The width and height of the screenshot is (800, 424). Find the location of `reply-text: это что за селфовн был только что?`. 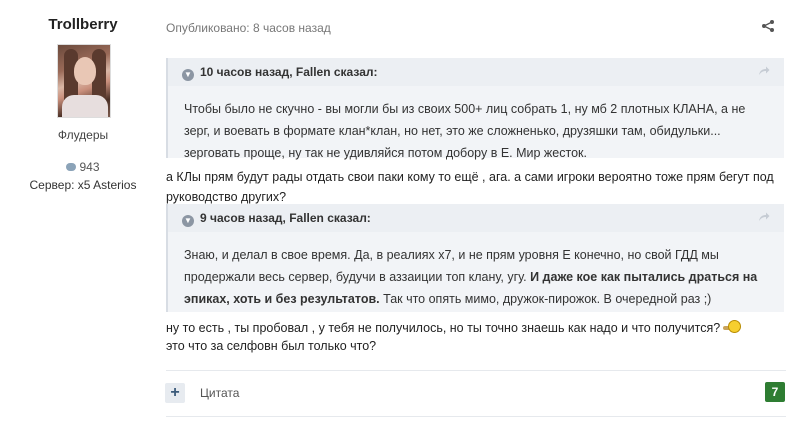

reply-text: это что за селфовн был только что? is located at coordinates (271, 346).